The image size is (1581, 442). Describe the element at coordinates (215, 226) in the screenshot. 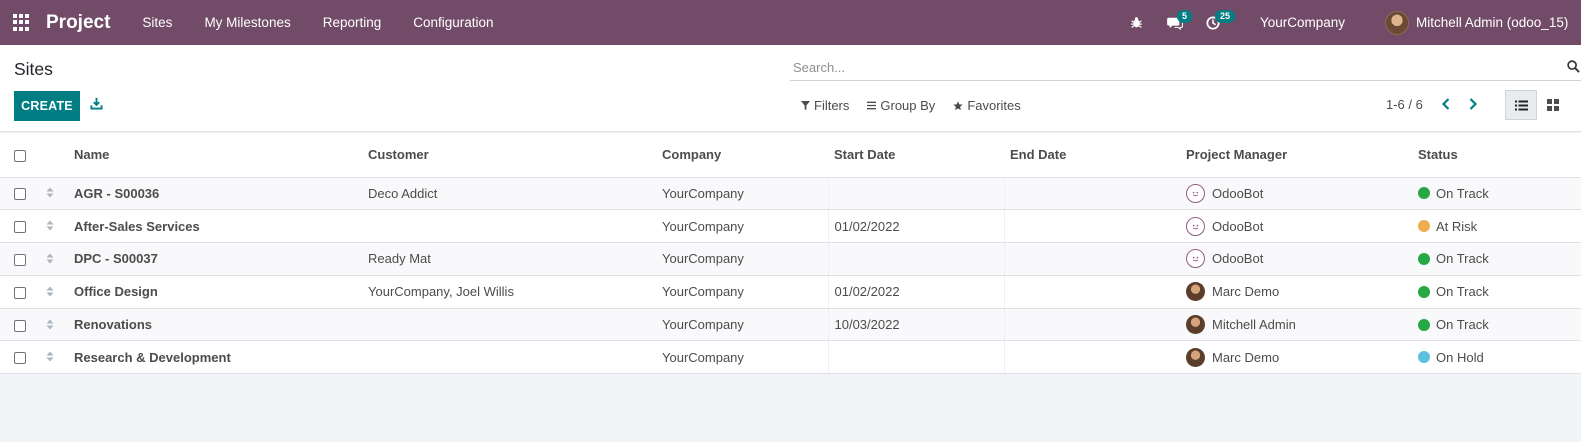

I see `cell-name: After-Sales Services` at that location.